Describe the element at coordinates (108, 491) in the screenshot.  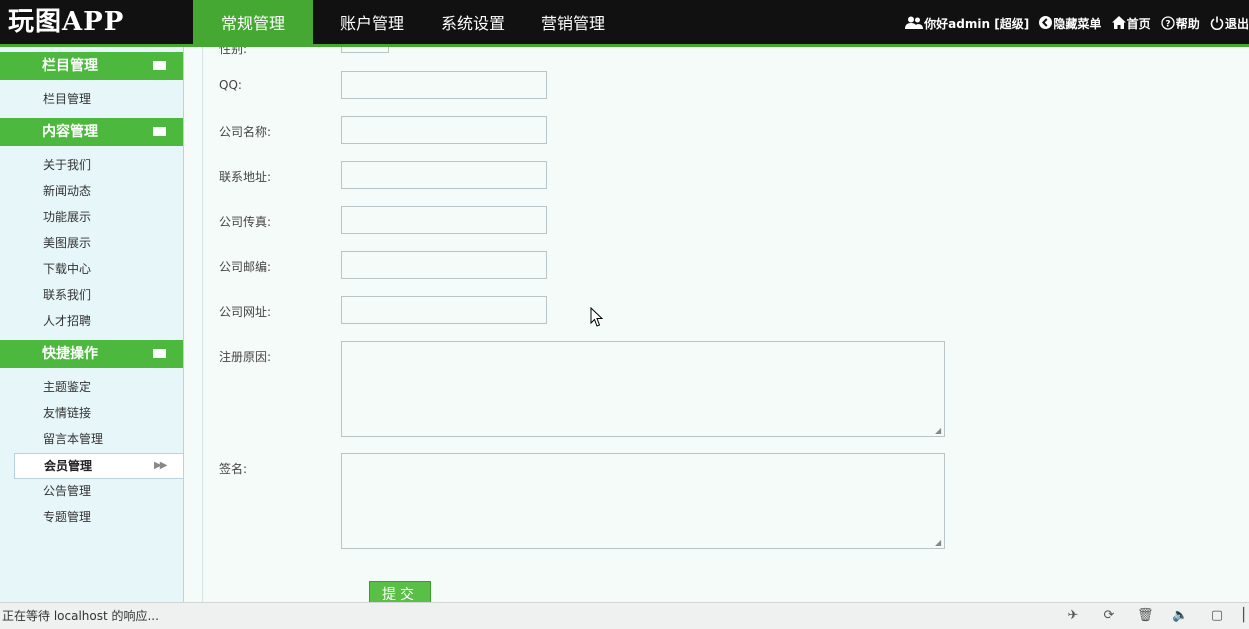
I see `sidebar-item-announcements: 公告管理` at that location.